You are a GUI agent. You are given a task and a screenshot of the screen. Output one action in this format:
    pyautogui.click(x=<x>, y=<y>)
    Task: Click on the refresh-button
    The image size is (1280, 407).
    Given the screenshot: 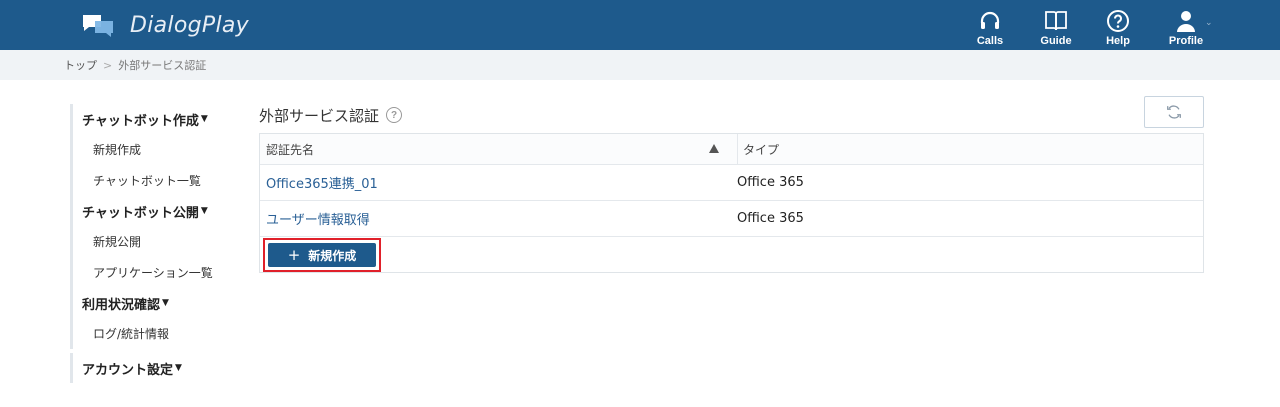 What is the action you would take?
    pyautogui.click(x=1174, y=112)
    